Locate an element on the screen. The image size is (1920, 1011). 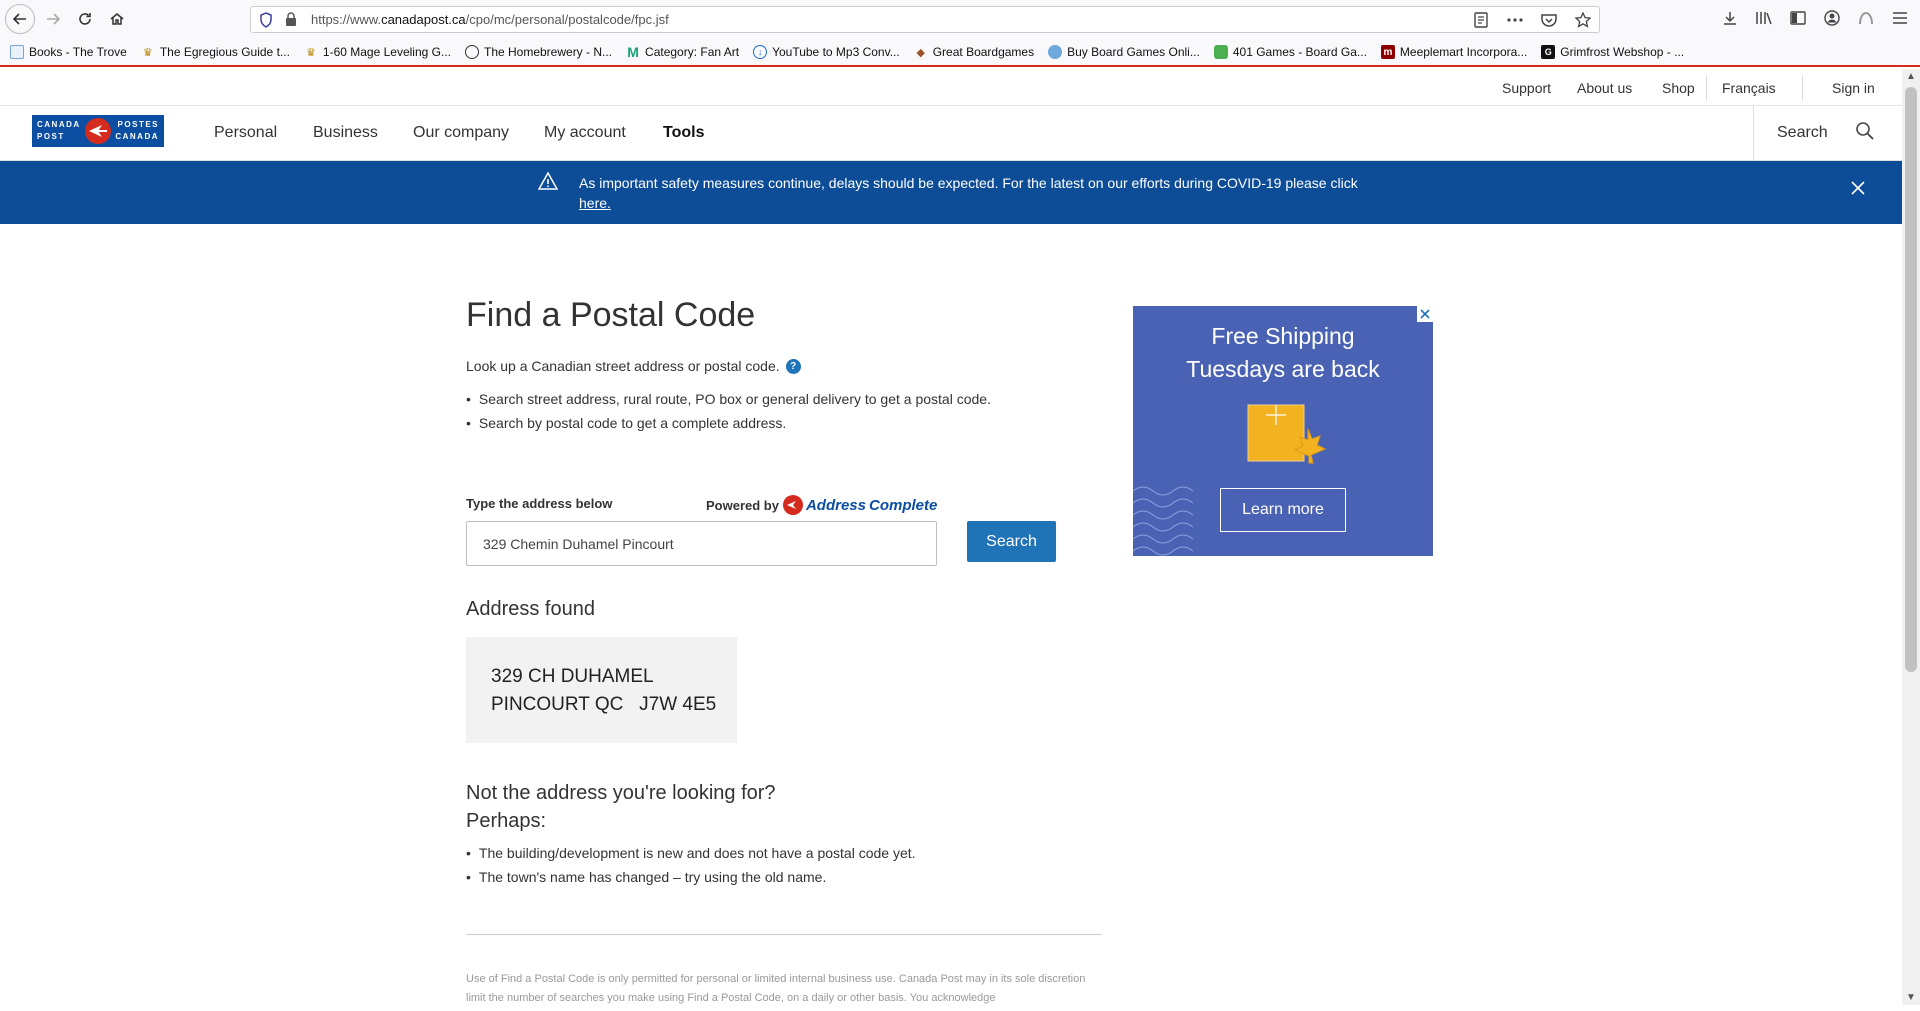
nav-search-label: Search is located at coordinates (1802, 133).